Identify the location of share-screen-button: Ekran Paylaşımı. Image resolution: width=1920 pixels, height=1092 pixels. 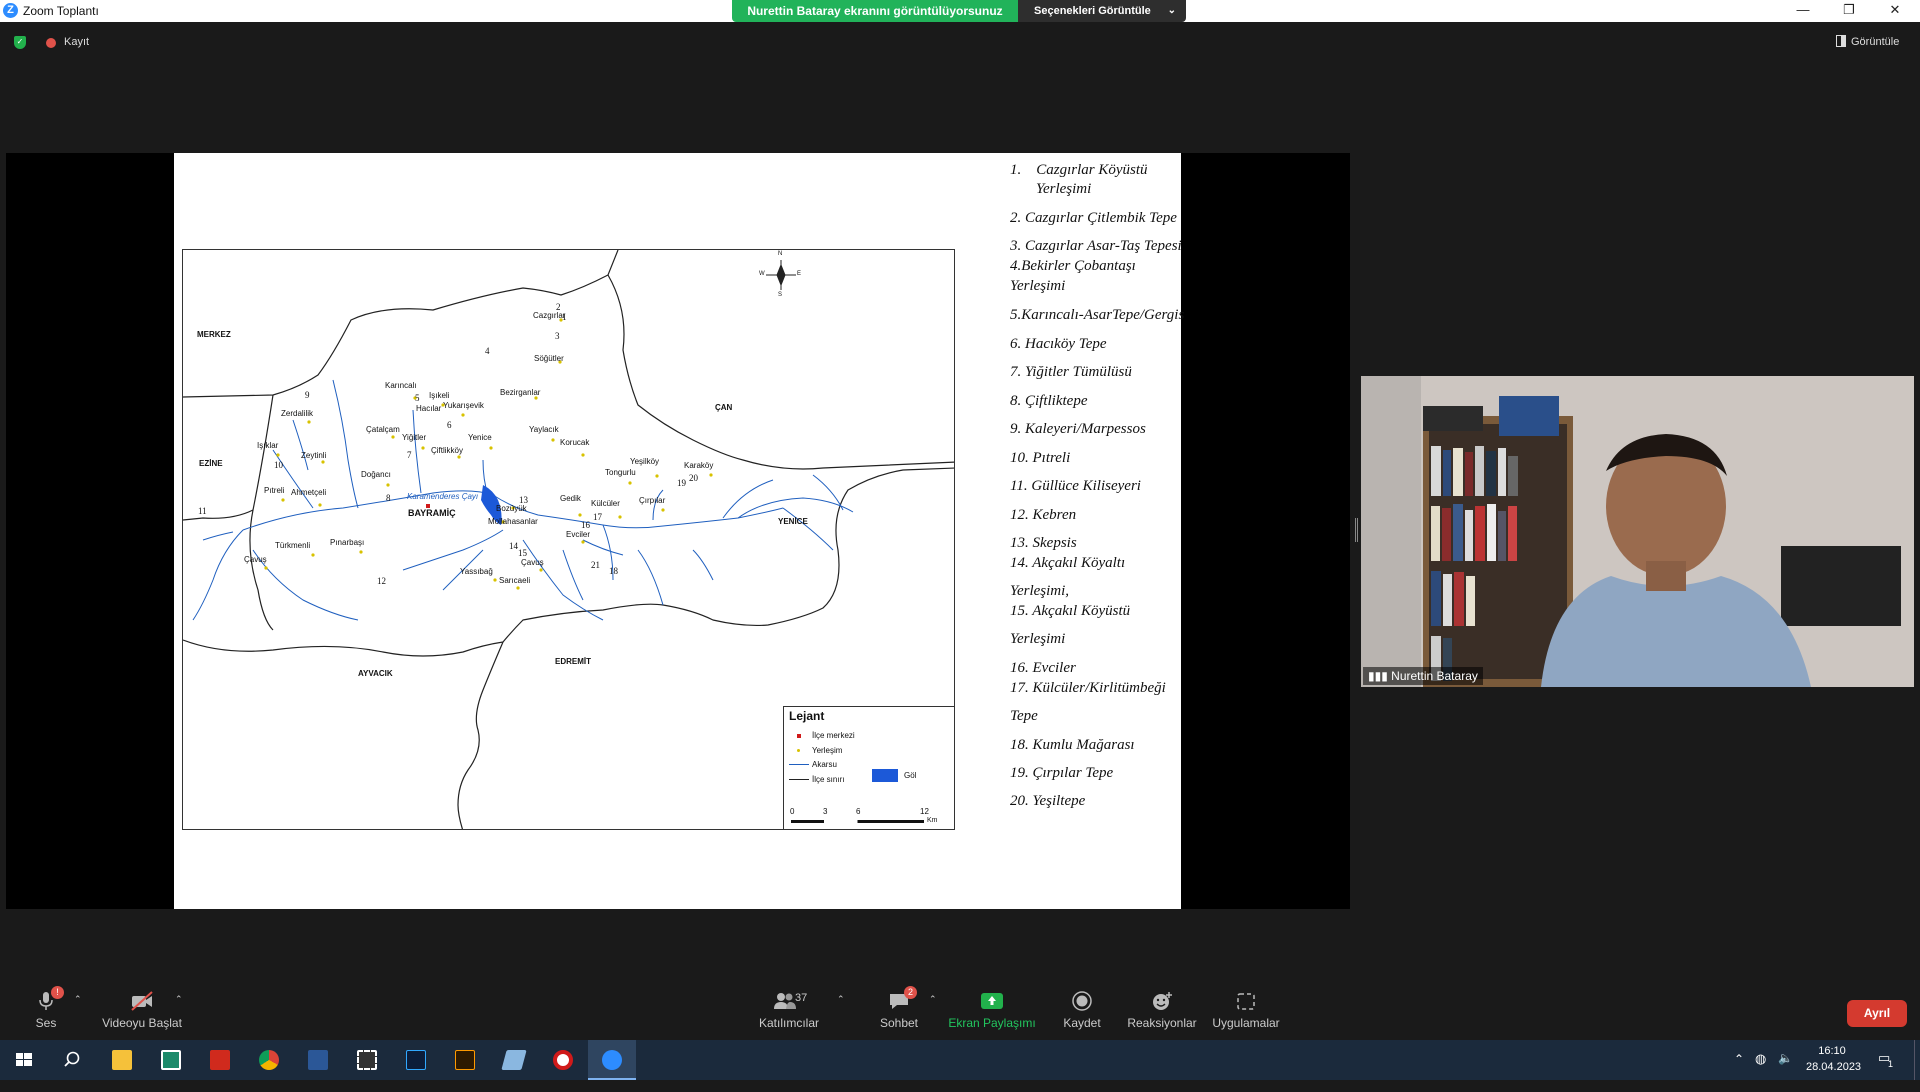
(992, 1009).